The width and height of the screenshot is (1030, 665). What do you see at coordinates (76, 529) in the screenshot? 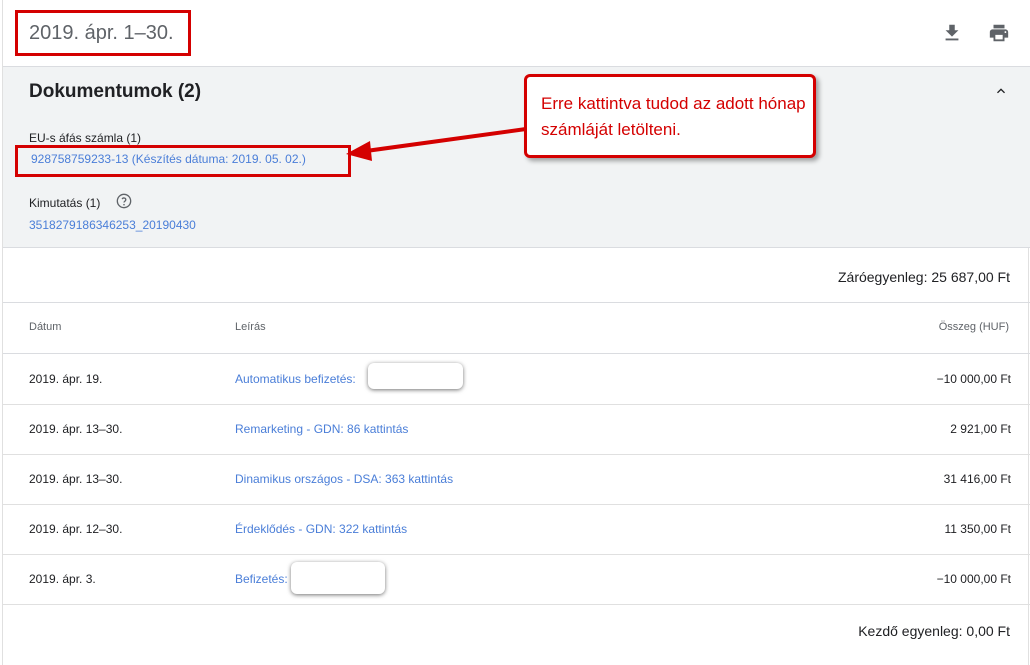
I see `row-date: 2019. ápr. 12–30.` at bounding box center [76, 529].